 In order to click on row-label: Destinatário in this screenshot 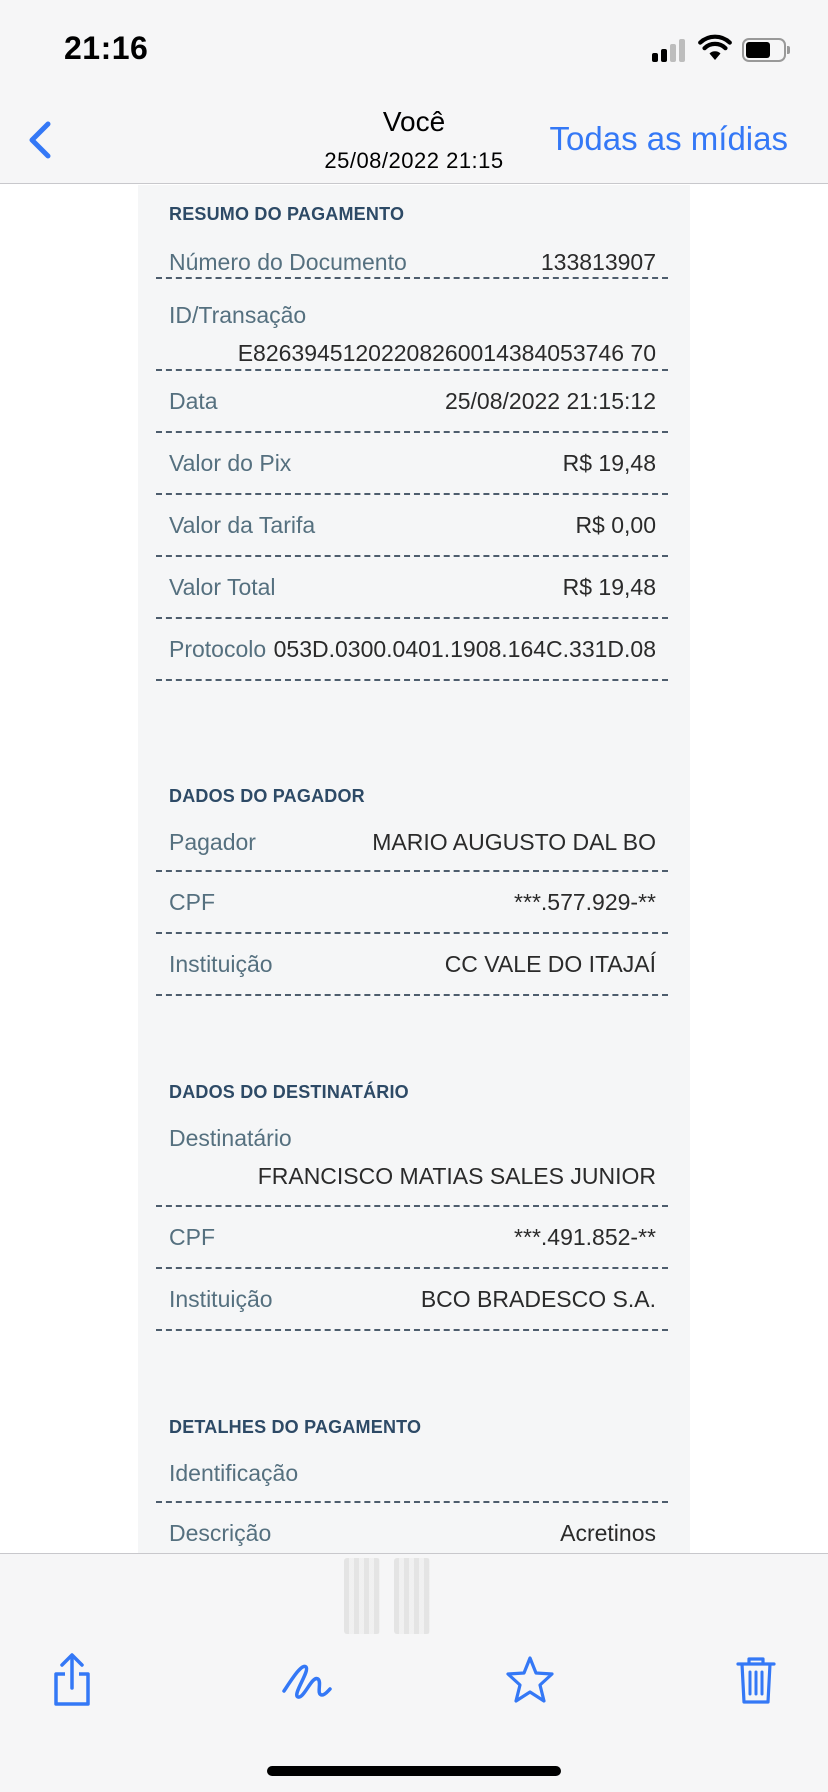, I will do `click(230, 1138)`.